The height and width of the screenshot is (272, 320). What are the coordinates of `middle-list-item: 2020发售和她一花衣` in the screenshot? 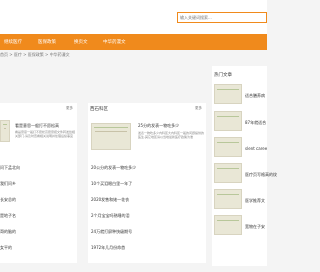 It's located at (110, 200).